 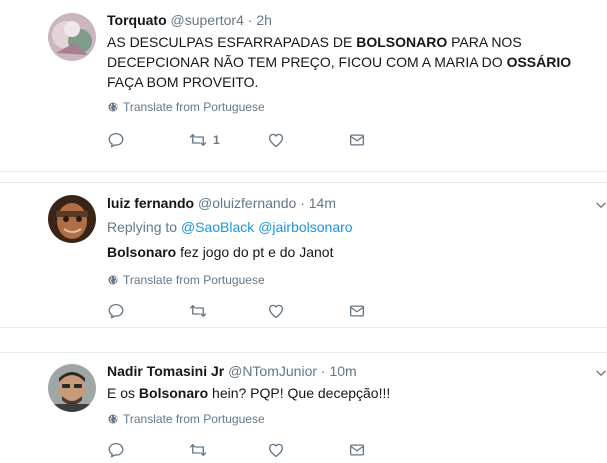 What do you see at coordinates (272, 371) in the screenshot?
I see `author-handle: @NTomJunior` at bounding box center [272, 371].